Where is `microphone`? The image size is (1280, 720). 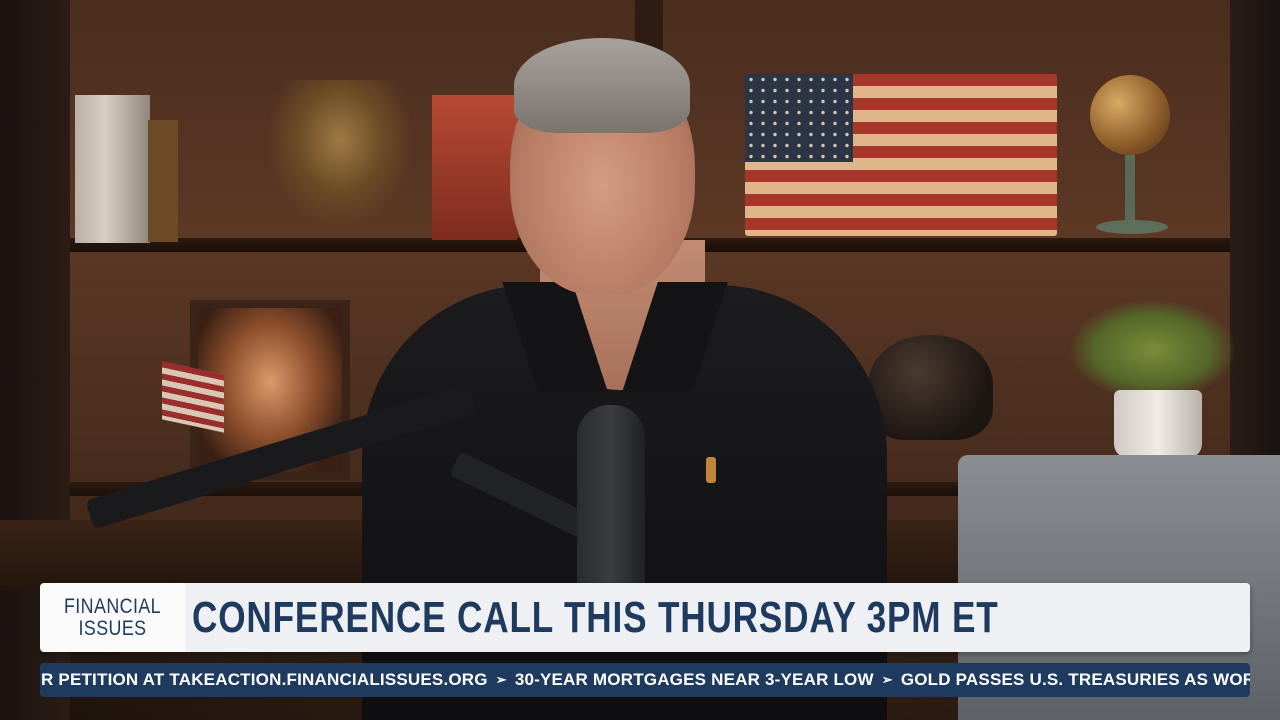
microphone is located at coordinates (611, 497).